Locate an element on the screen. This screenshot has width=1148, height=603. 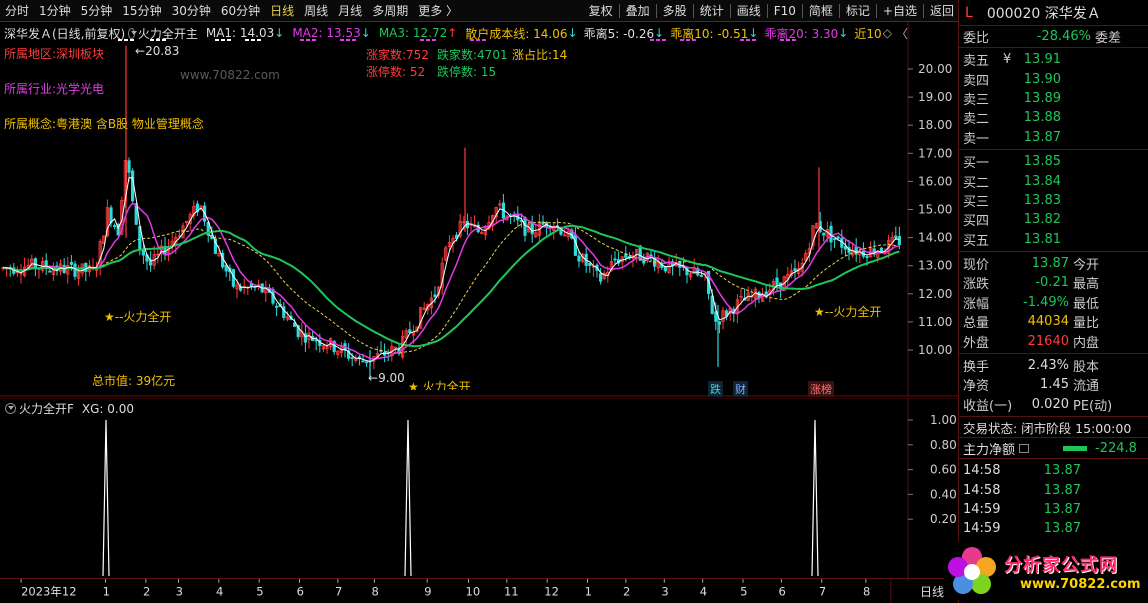
stat-value: -0.21 is located at coordinates (1052, 283).